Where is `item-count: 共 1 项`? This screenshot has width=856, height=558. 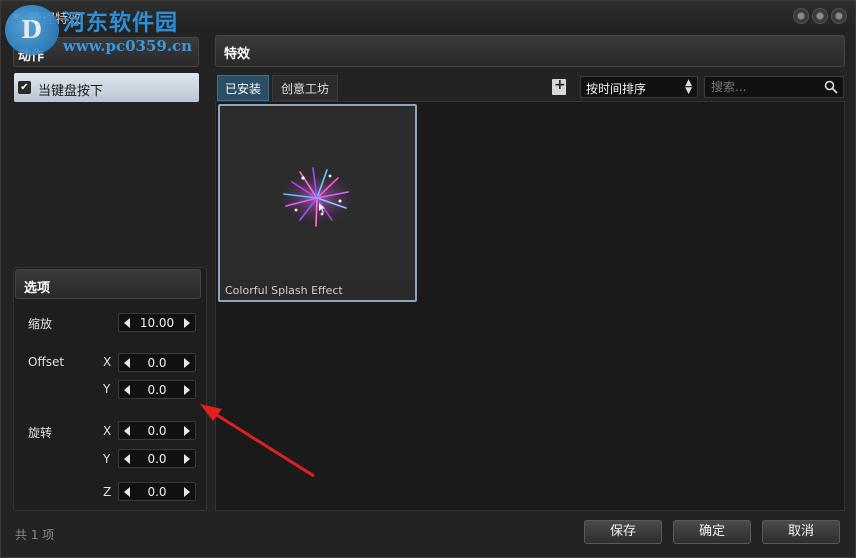
item-count: 共 1 项 is located at coordinates (35, 535).